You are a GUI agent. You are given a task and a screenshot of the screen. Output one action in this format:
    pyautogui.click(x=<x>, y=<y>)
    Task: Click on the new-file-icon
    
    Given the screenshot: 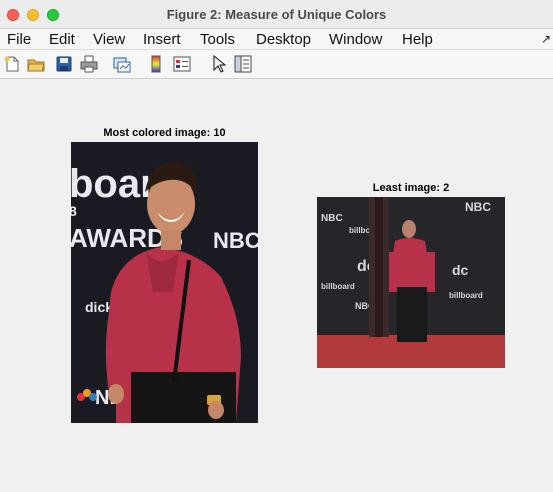 What is the action you would take?
    pyautogui.click(x=12, y=64)
    